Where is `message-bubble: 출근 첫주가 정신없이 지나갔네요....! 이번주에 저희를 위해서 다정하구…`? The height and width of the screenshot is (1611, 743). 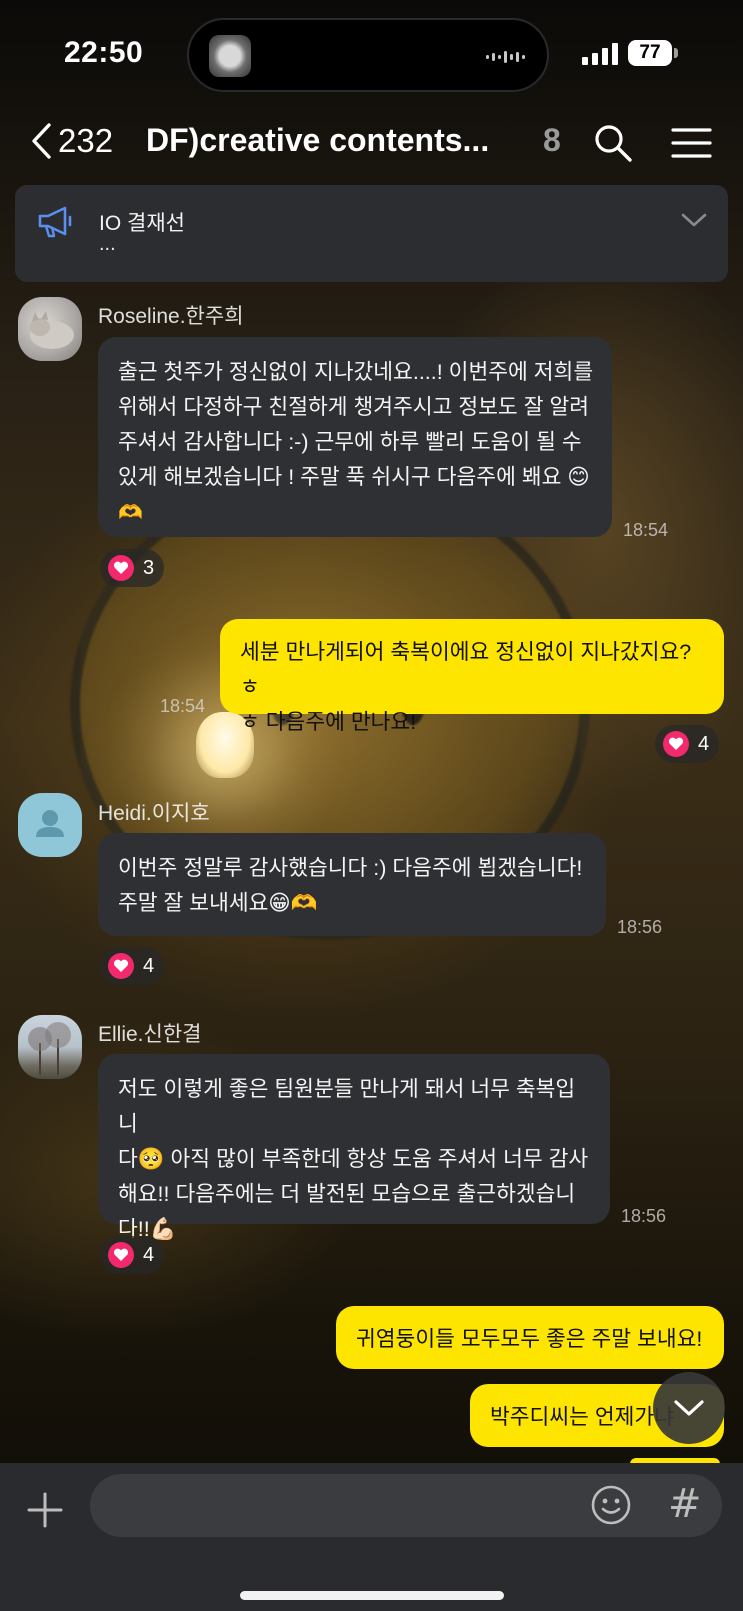 message-bubble: 출근 첫주가 정신없이 지나갔네요....! 이번주에 저희를 위해서 다정하구… is located at coordinates (355, 437).